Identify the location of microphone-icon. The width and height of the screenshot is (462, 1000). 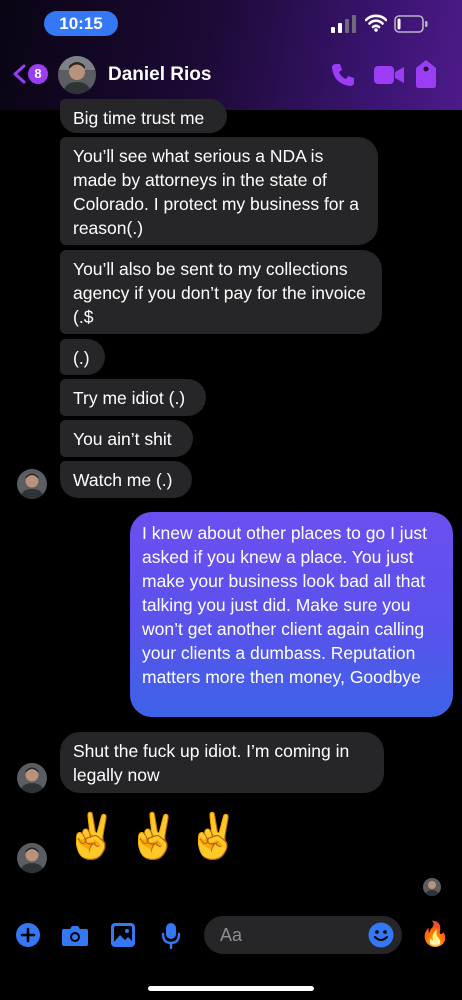
(171, 935).